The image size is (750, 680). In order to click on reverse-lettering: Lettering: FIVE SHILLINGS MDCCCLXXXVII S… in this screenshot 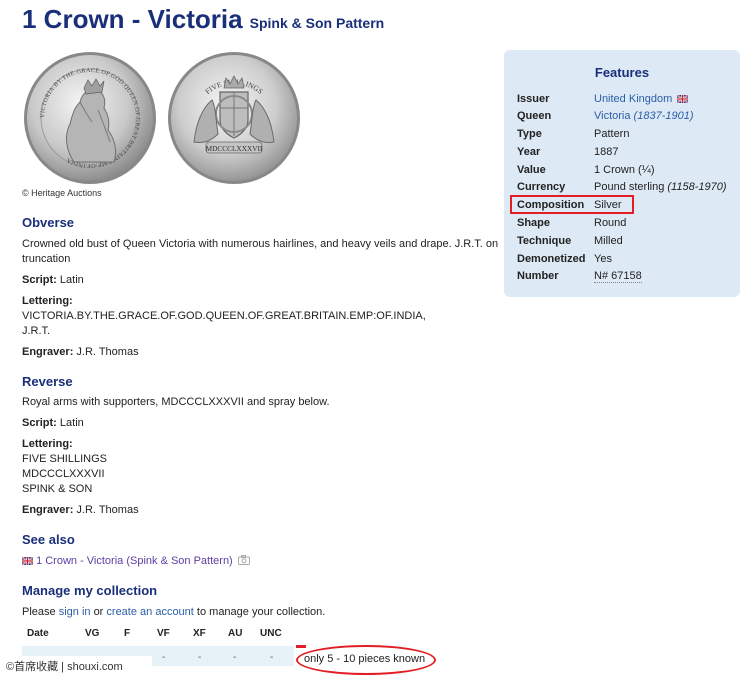, I will do `click(64, 466)`.